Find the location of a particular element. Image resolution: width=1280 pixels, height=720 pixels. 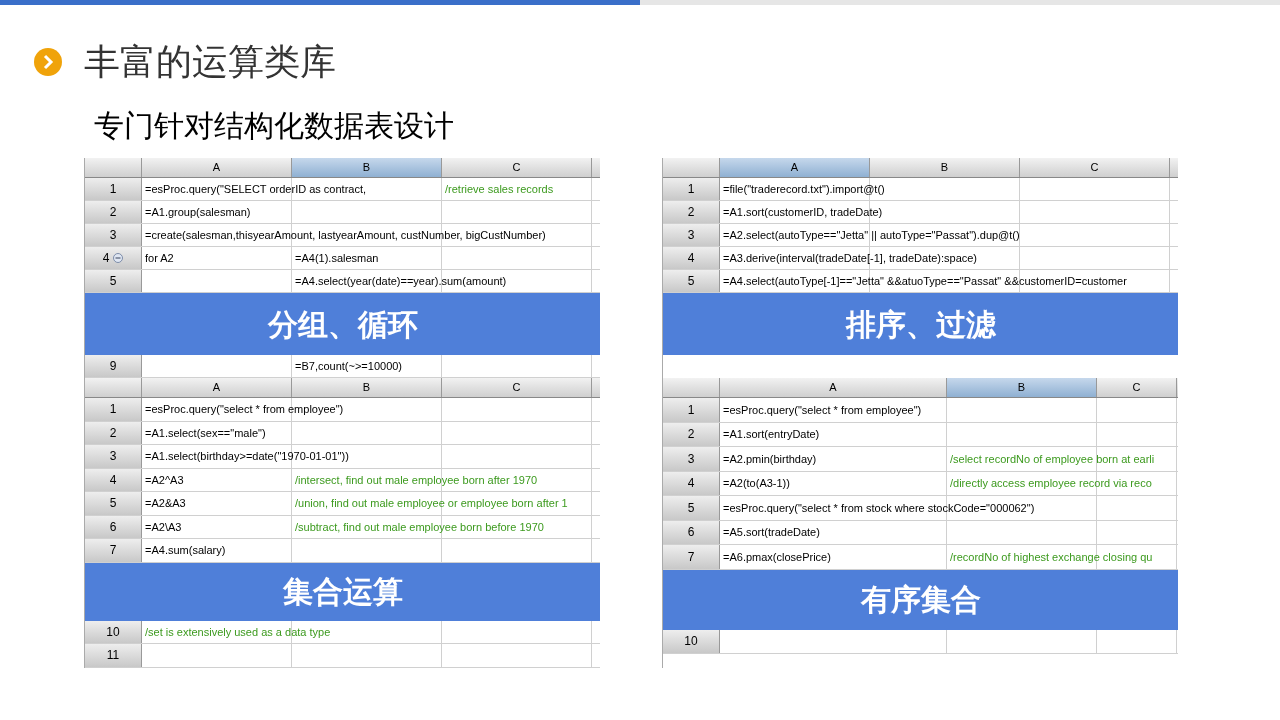

formula-text: =A2^A3 is located at coordinates (164, 480).